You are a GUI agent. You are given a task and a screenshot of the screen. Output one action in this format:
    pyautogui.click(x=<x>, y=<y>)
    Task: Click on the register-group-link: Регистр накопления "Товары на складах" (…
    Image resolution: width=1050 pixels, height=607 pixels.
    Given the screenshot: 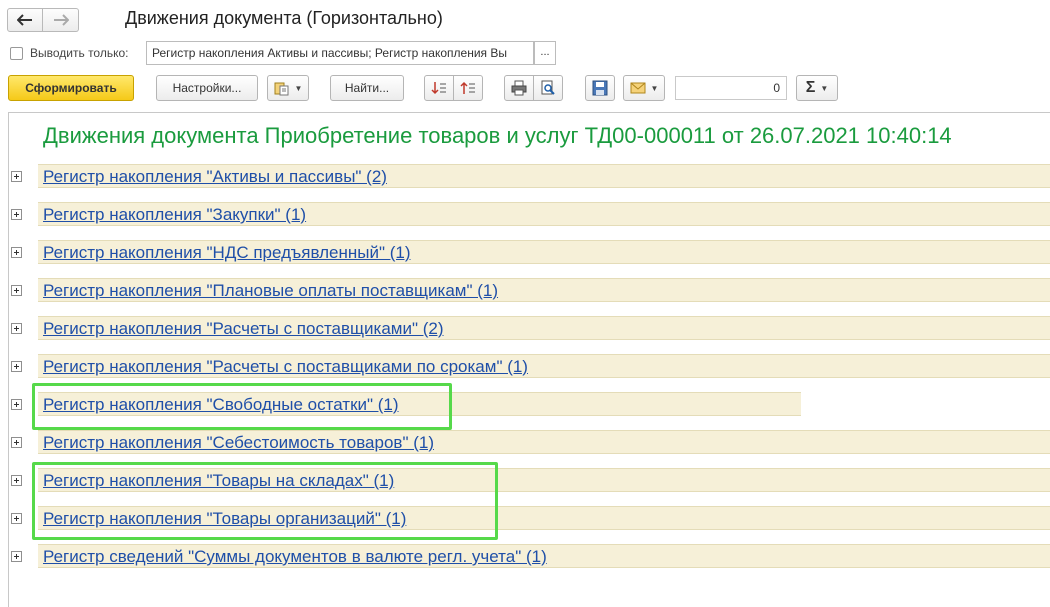 What is the action you would take?
    pyautogui.click(x=218, y=481)
    